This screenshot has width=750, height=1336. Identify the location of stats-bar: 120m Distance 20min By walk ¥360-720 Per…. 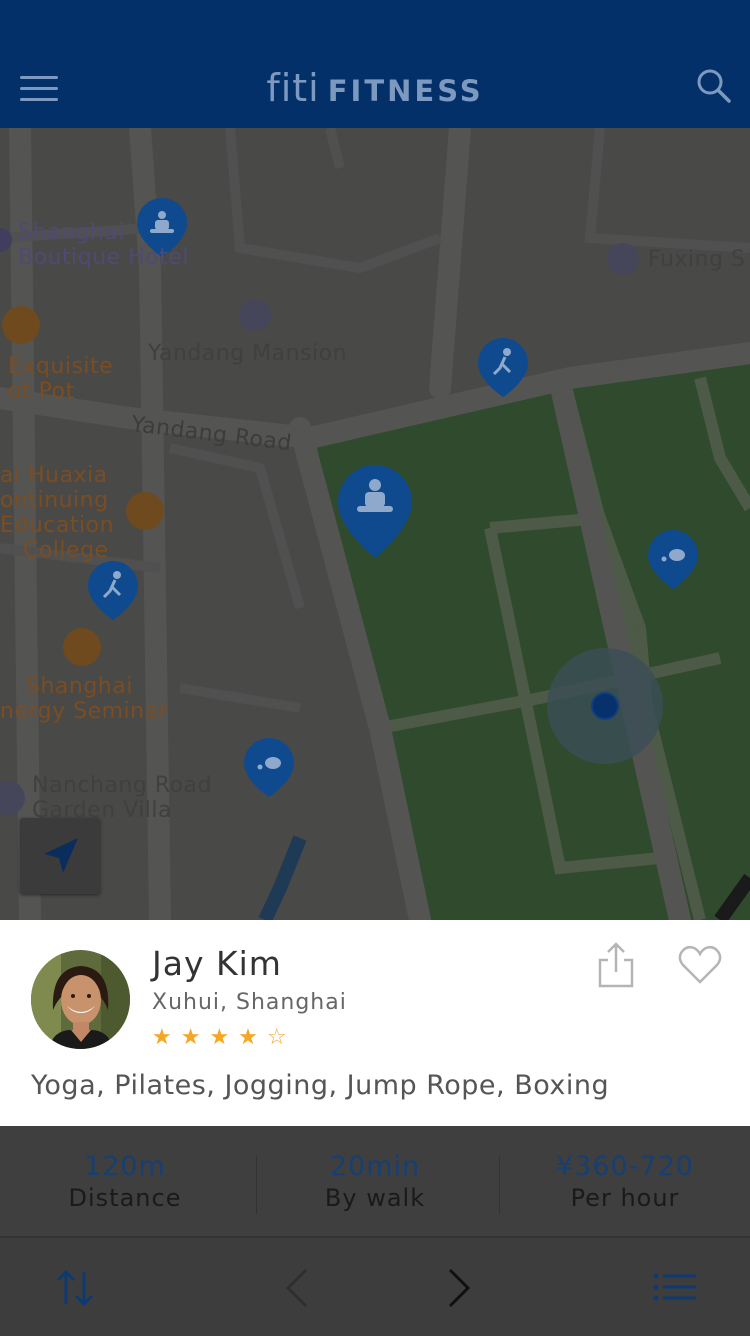
(375, 1181).